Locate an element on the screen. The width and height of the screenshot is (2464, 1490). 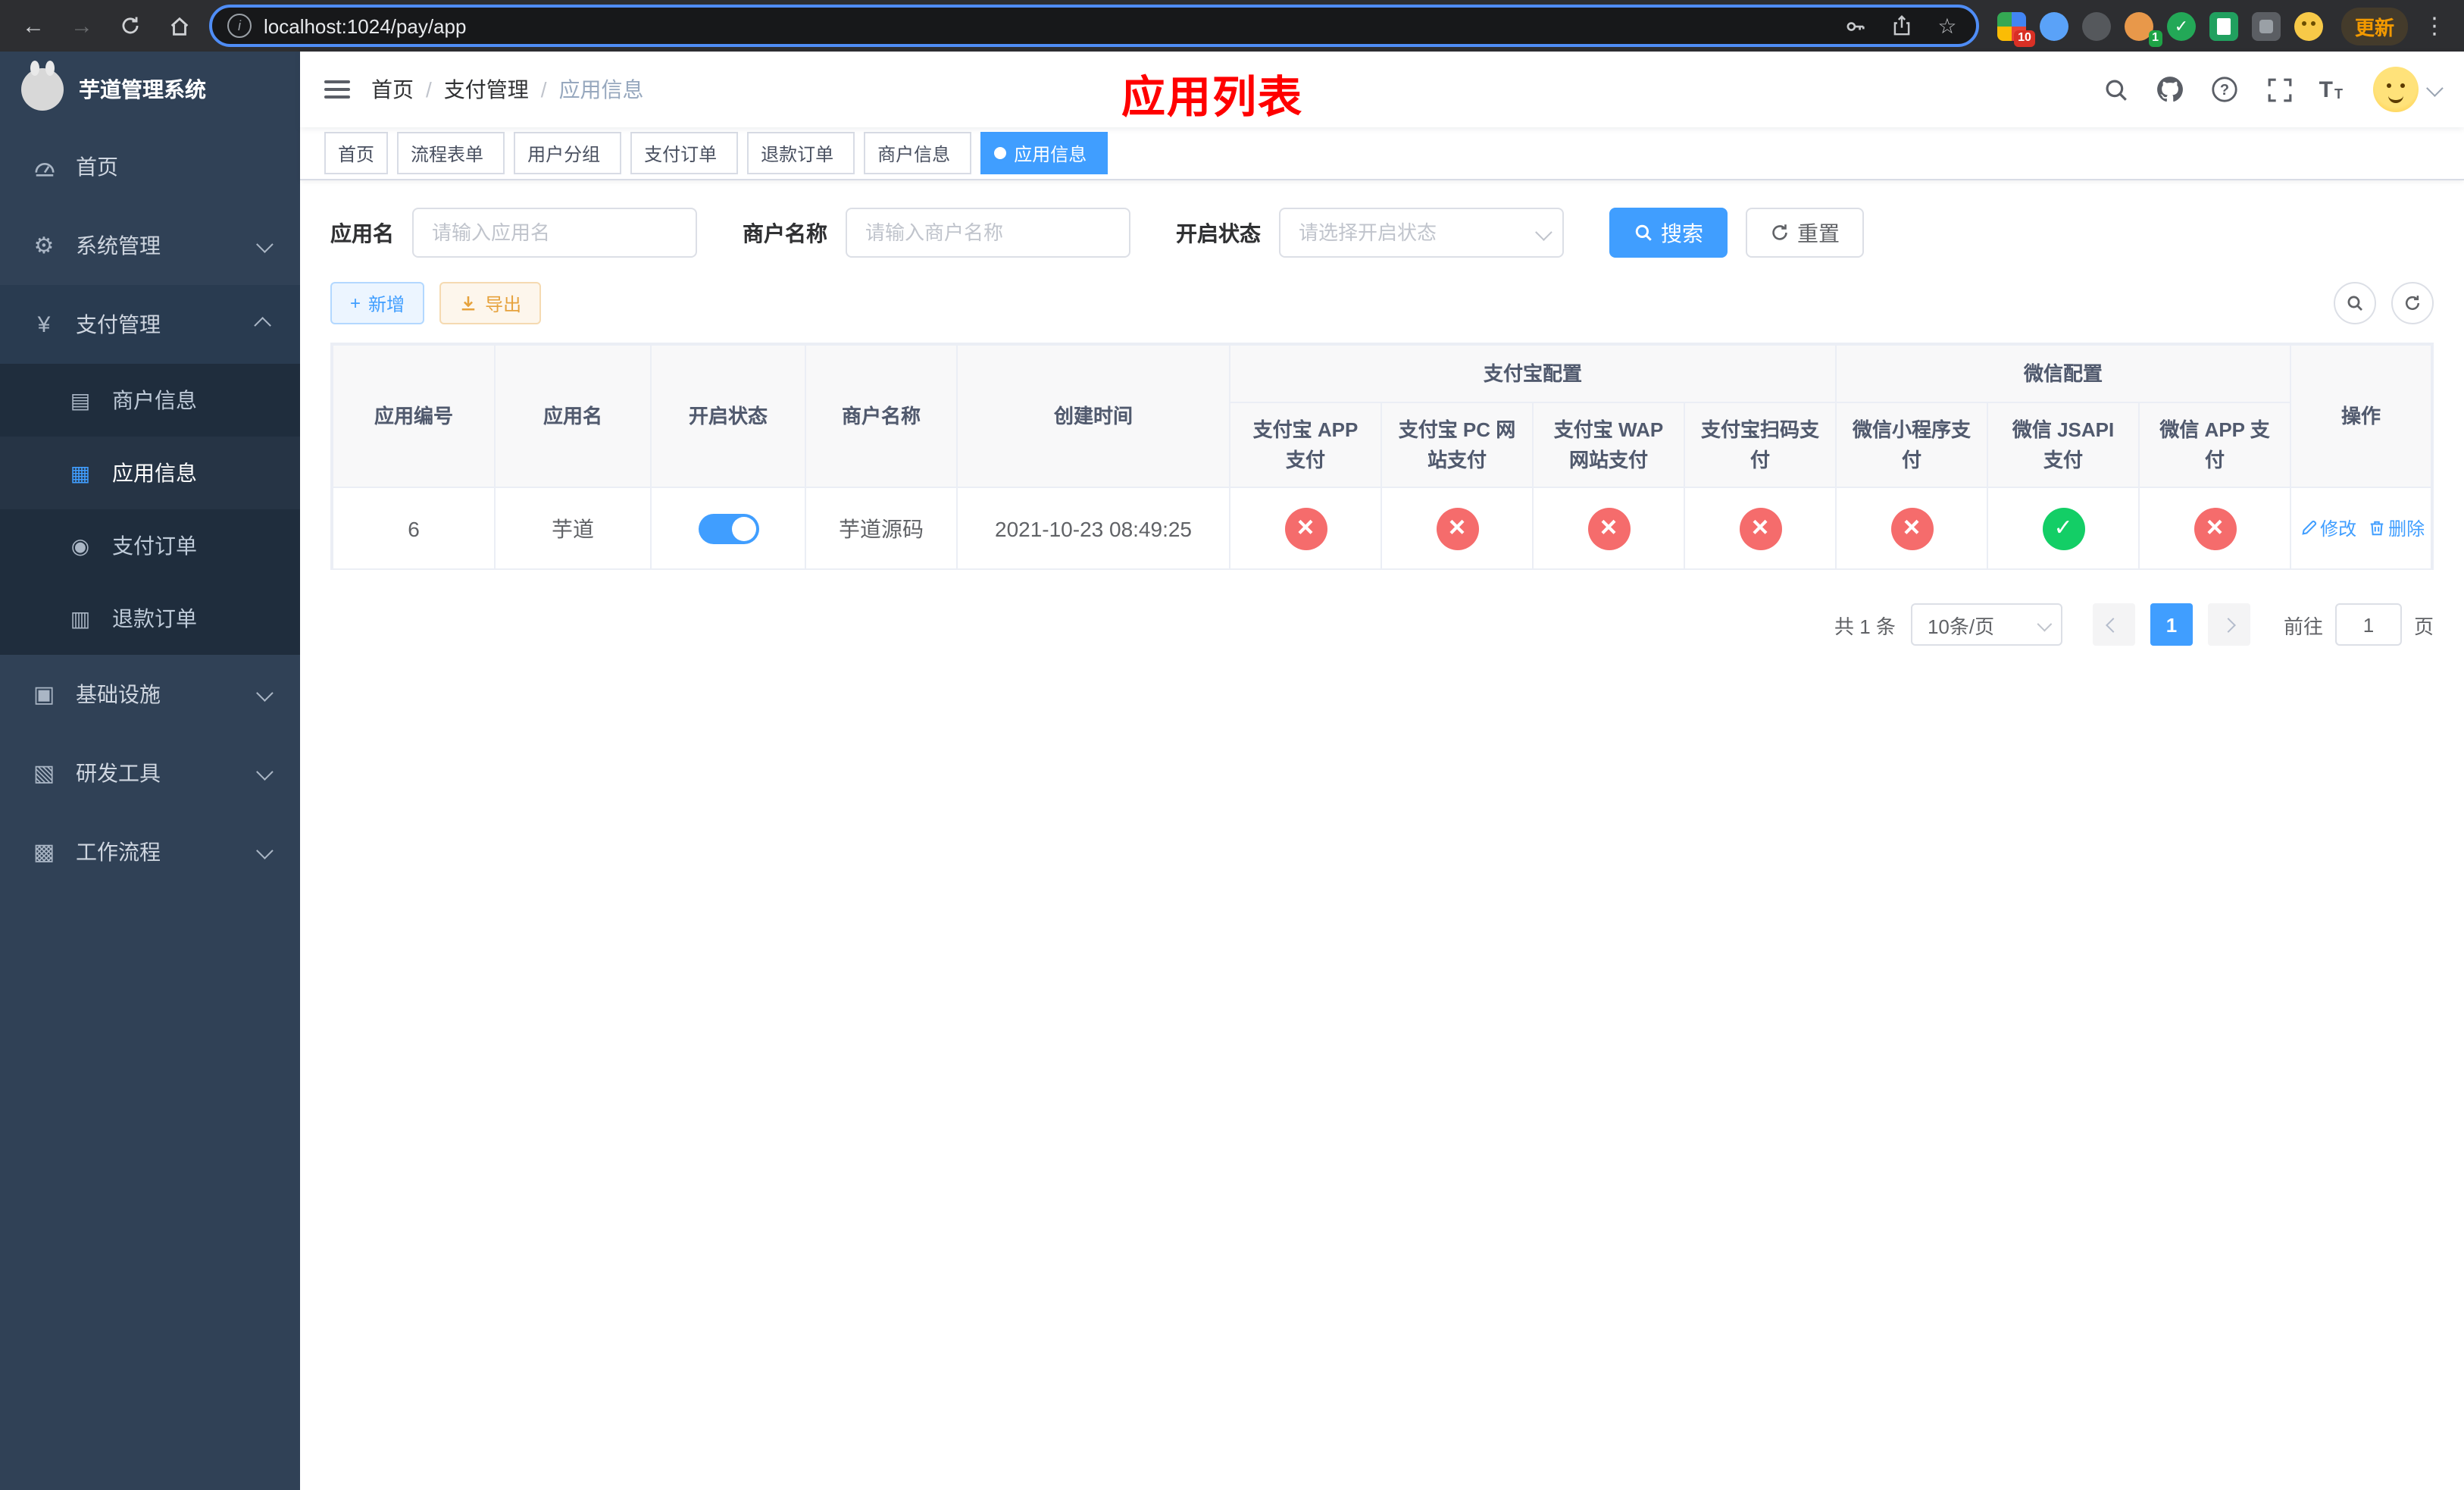
tab-refund-orders: 退款订单 is located at coordinates (801, 153).